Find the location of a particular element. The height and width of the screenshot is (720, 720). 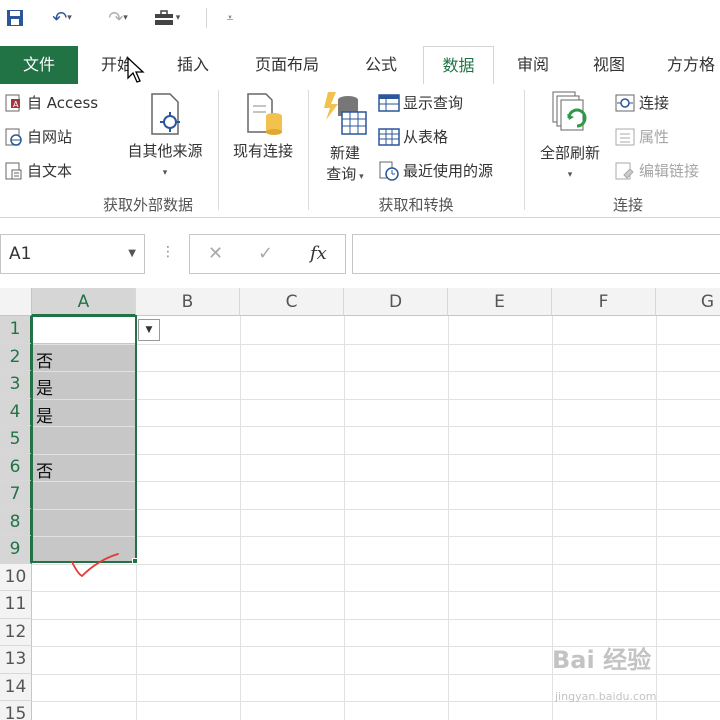

redo-button: ↷ ▾ is located at coordinates (118, 18).